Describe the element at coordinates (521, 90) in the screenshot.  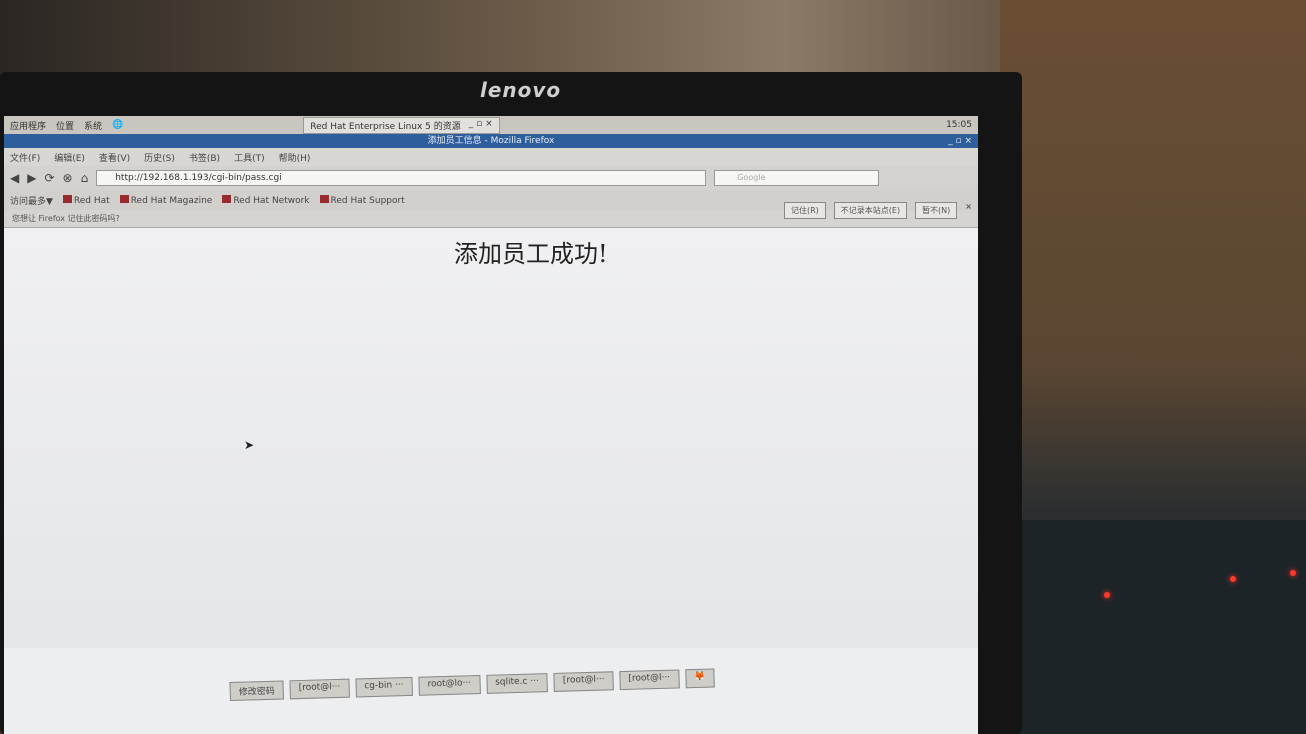
I see `monitor-logo: lenovo` at that location.